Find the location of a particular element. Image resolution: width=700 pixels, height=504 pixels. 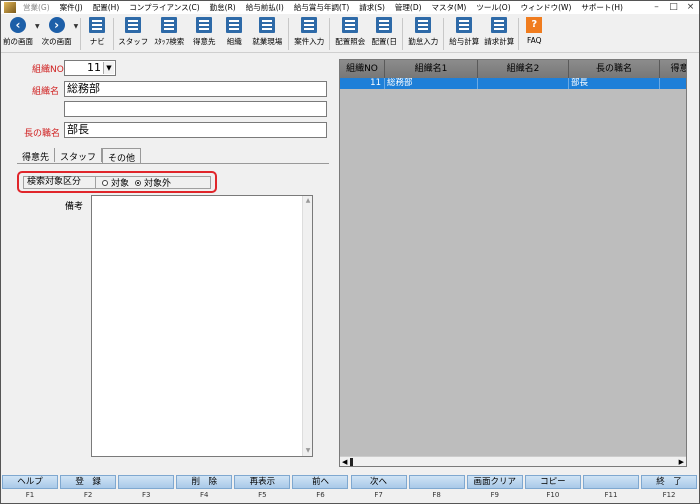

fkey-f10: コピー F10 is located at coordinates (553, 489).